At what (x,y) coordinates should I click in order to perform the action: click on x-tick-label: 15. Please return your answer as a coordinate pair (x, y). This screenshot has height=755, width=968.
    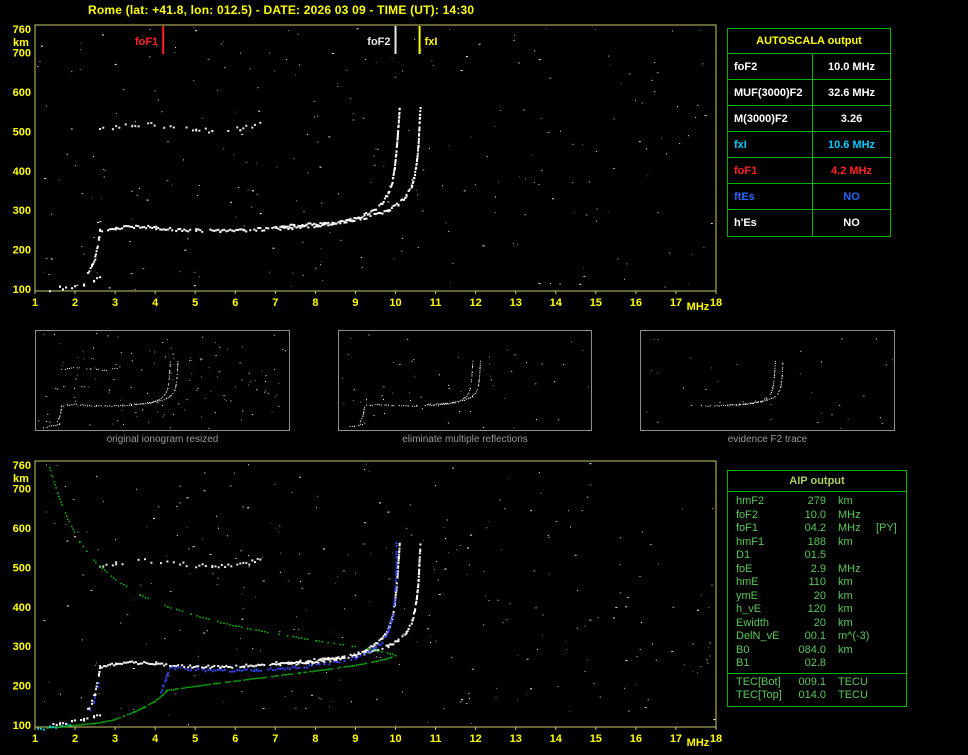
    Looking at the image, I should click on (596, 303).